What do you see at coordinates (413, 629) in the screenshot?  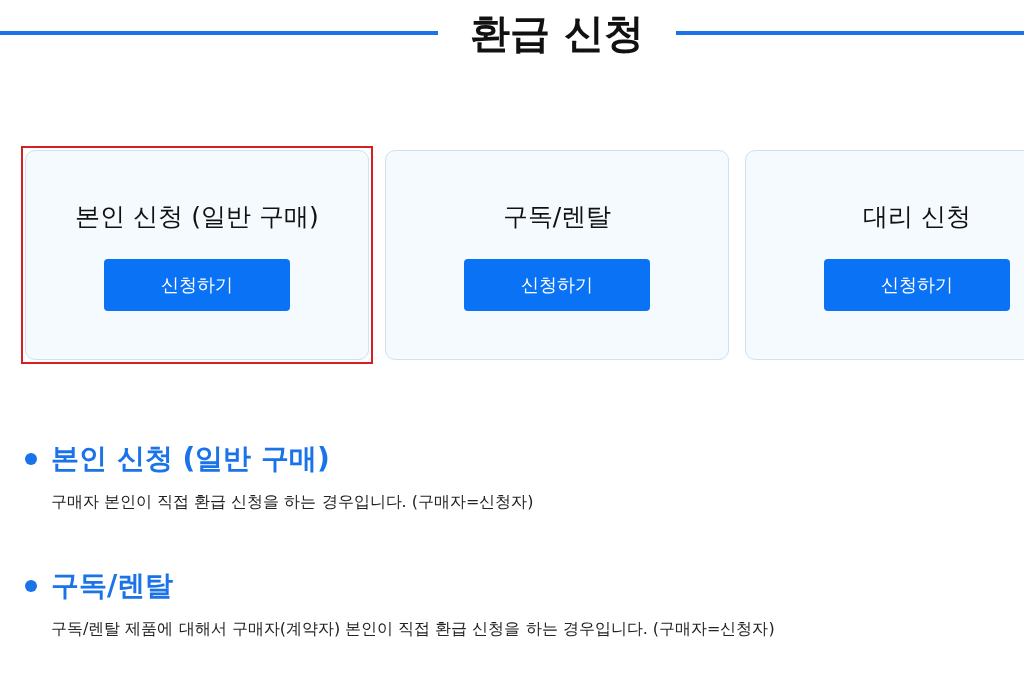 I see `section-description: 구독/렌탈 제품에 대해서 구매자(계약자) 본인이 직접 환급 신청을 하는 경우입니다. (구매자=신청자)` at bounding box center [413, 629].